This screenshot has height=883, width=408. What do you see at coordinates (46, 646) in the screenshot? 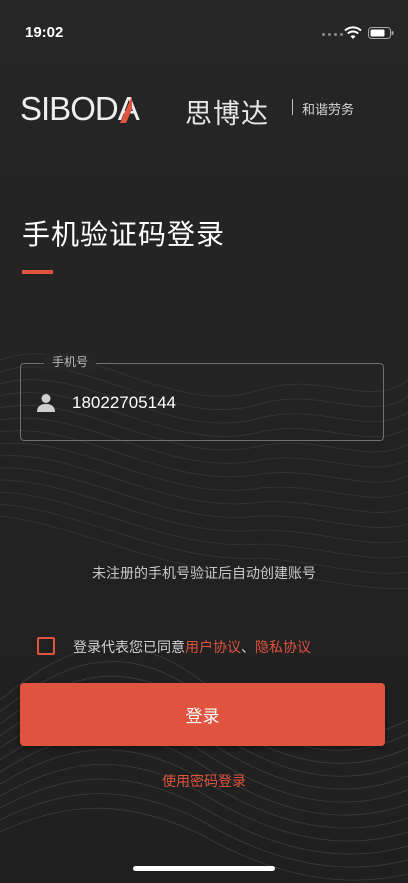
I see `agreement-checkbox` at bounding box center [46, 646].